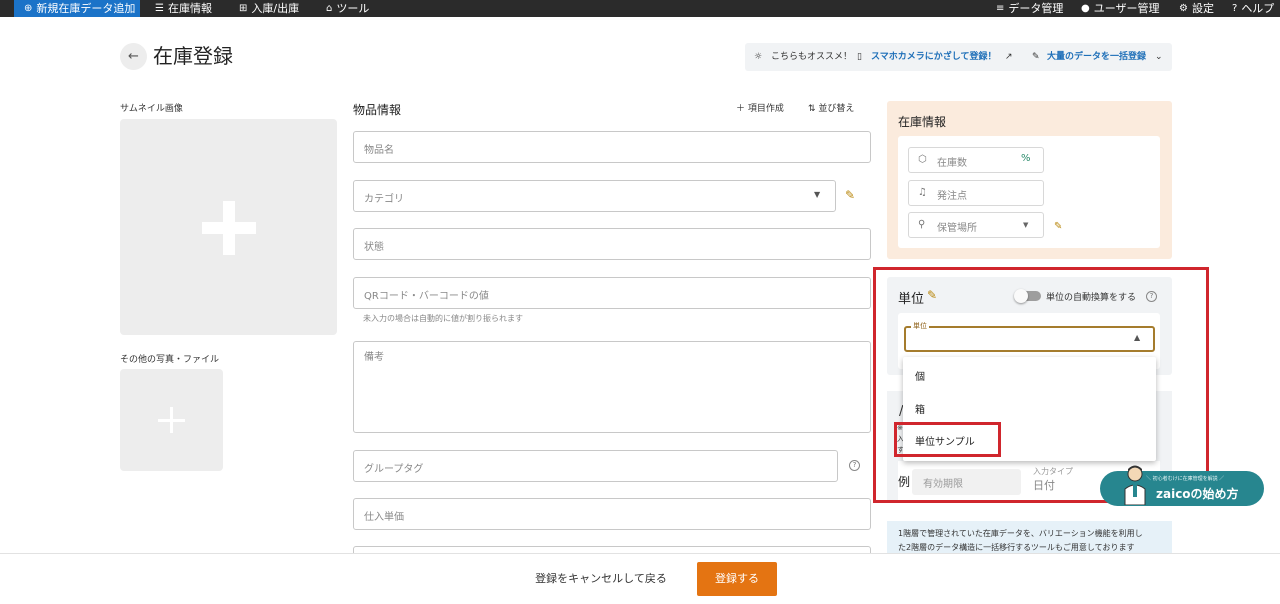  What do you see at coordinates (1009, 57) in the screenshot?
I see `external-link-icon: ↗` at bounding box center [1009, 57].